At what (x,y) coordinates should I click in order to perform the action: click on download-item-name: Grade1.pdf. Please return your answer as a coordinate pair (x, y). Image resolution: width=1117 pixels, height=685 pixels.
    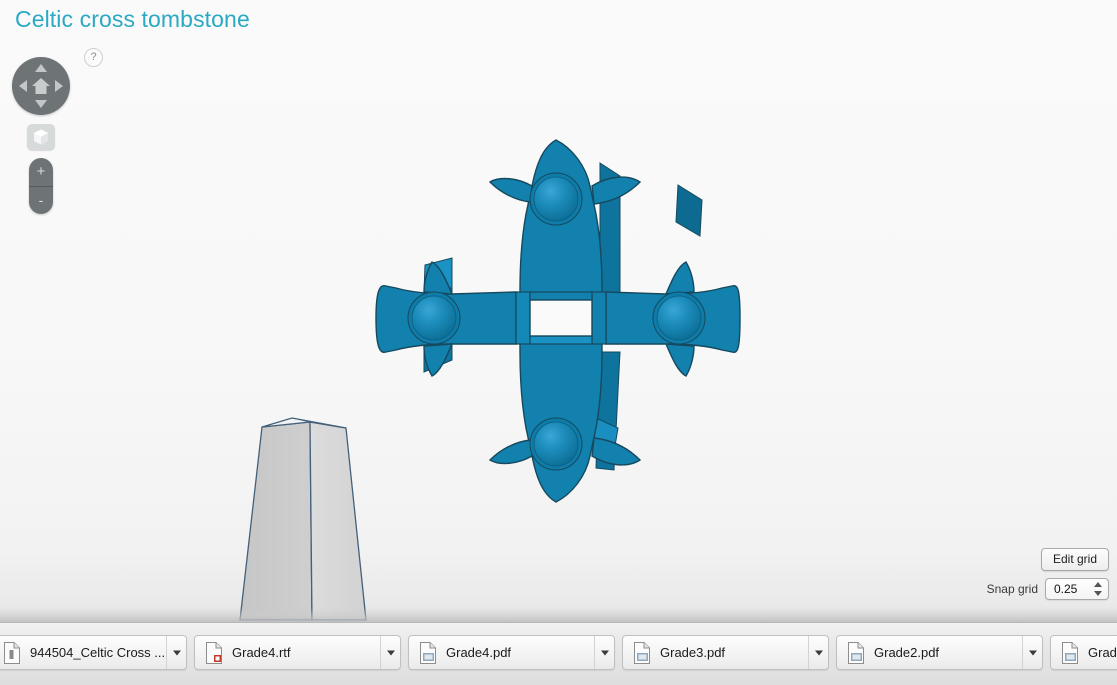
    Looking at the image, I should click on (1102, 652).